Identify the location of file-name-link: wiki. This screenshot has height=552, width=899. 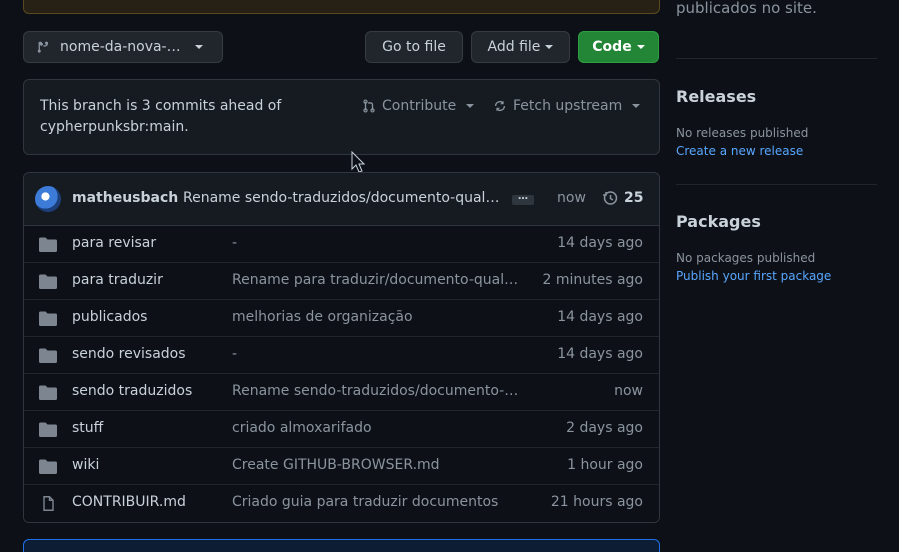
(85, 465).